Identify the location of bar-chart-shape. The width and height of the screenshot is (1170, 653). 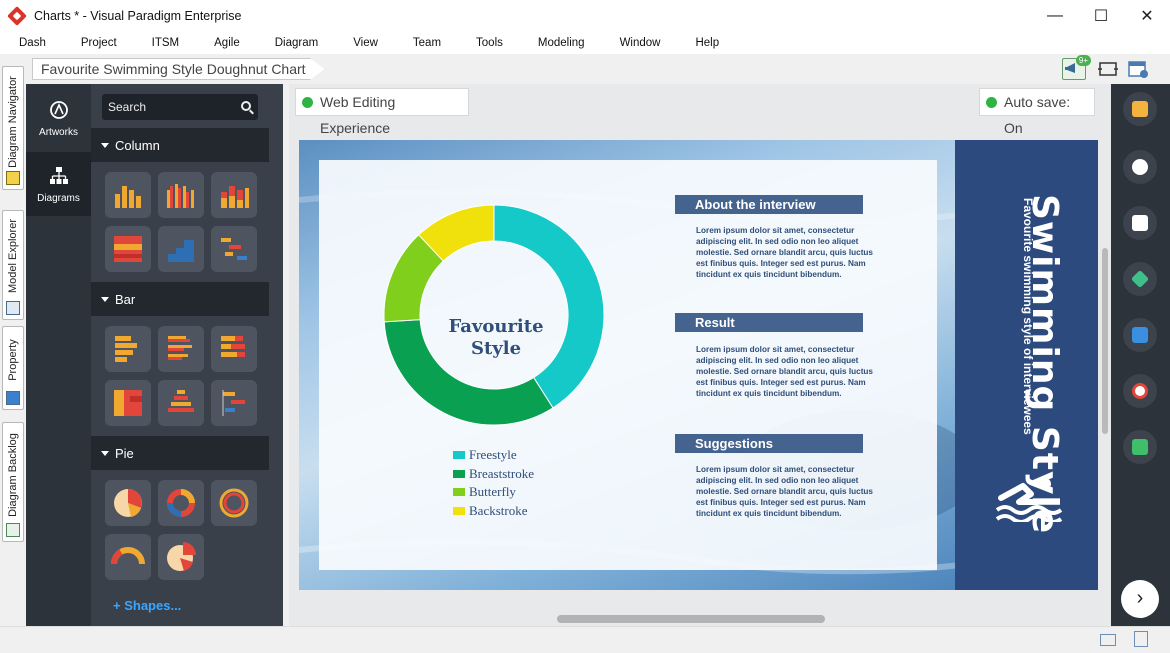
(128, 349).